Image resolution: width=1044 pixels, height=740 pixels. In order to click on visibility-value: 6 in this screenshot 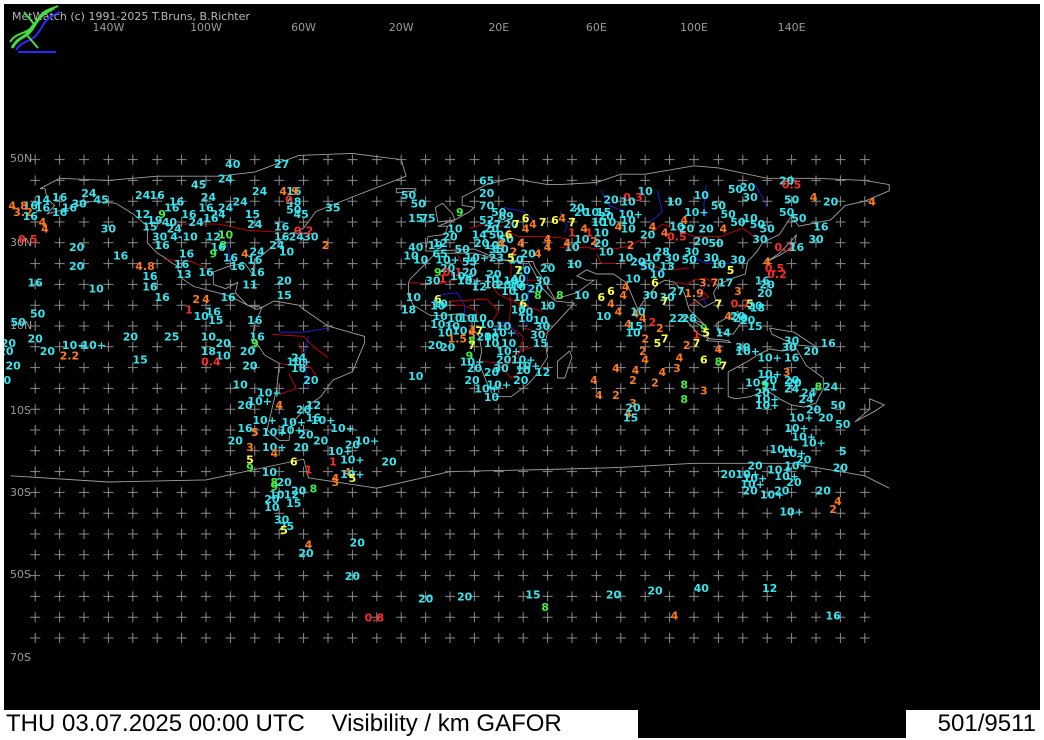, I will do `click(655, 283)`.